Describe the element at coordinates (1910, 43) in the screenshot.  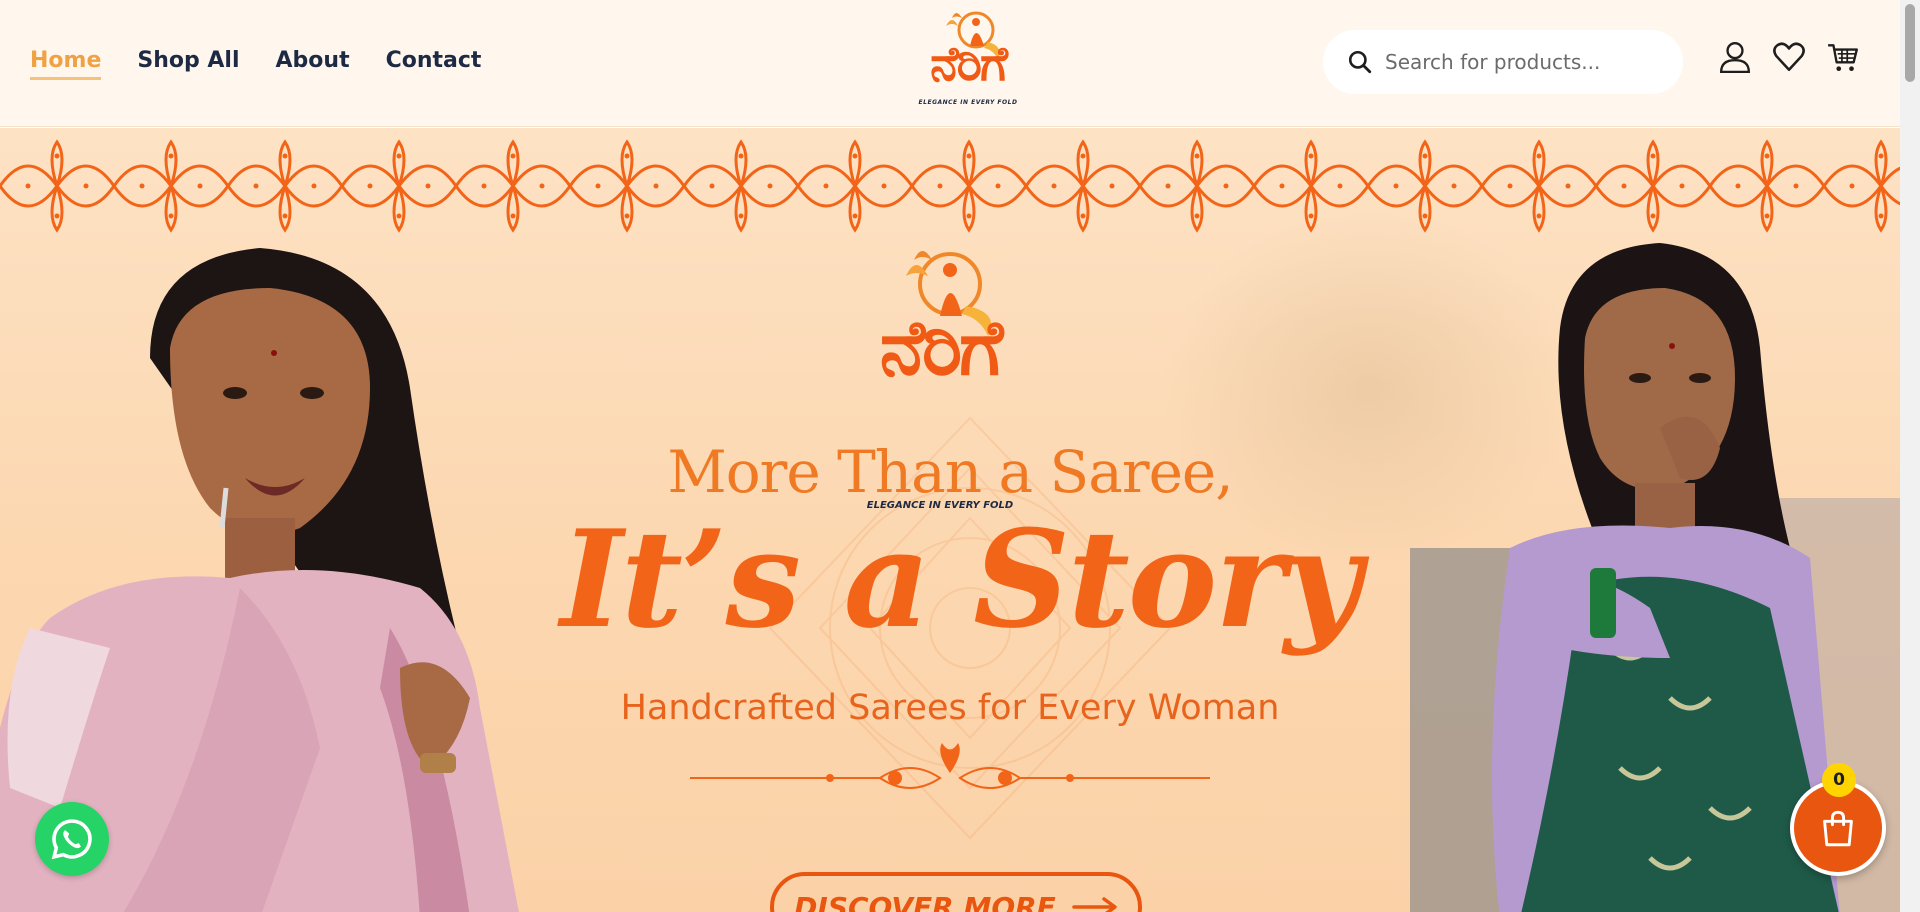
I see `scrollbar-thumb` at that location.